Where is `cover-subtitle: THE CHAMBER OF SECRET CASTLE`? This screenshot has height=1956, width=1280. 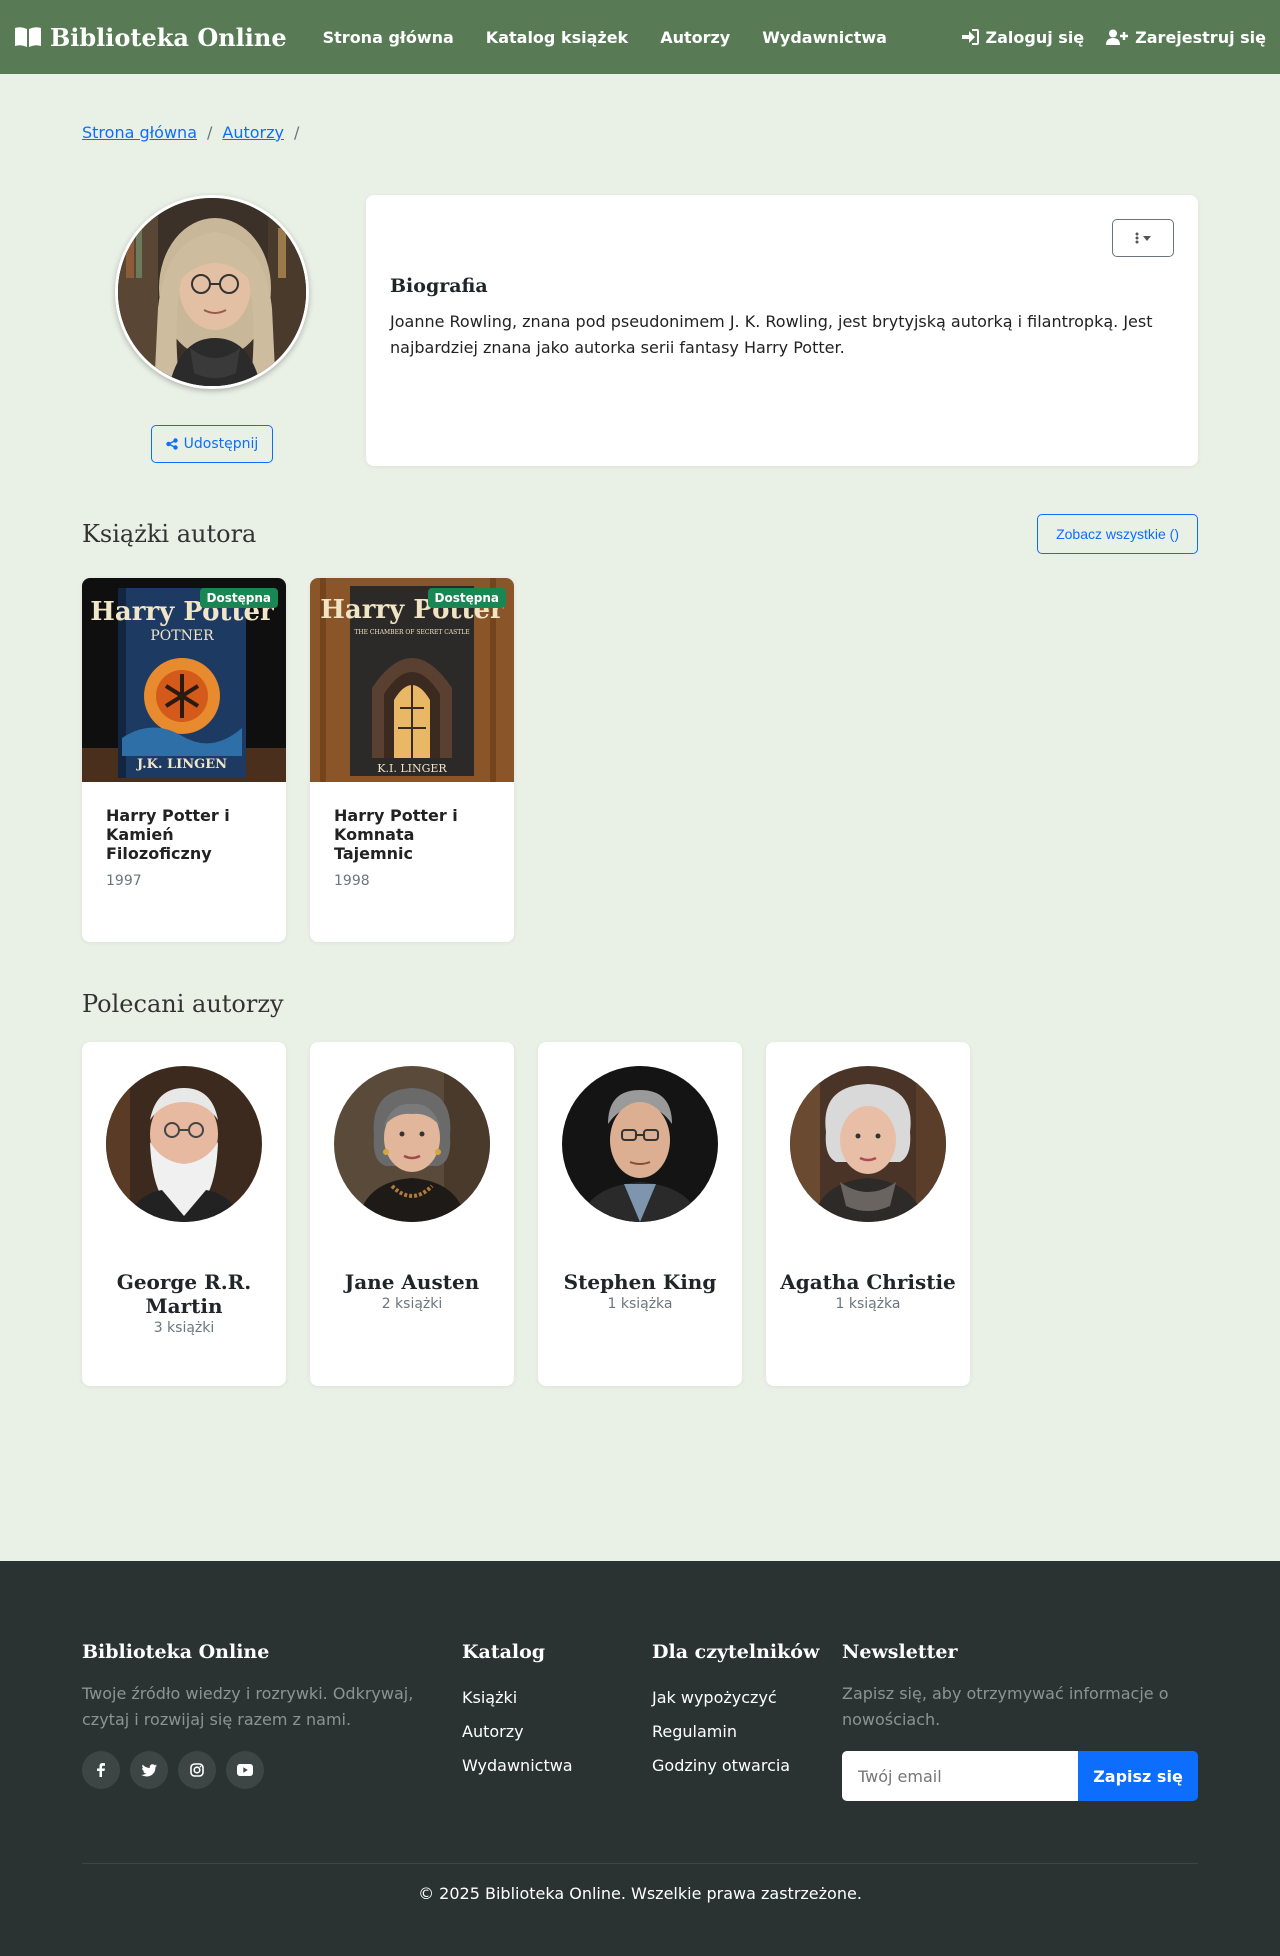
cover-subtitle: THE CHAMBER OF SECRET CASTLE is located at coordinates (411, 632).